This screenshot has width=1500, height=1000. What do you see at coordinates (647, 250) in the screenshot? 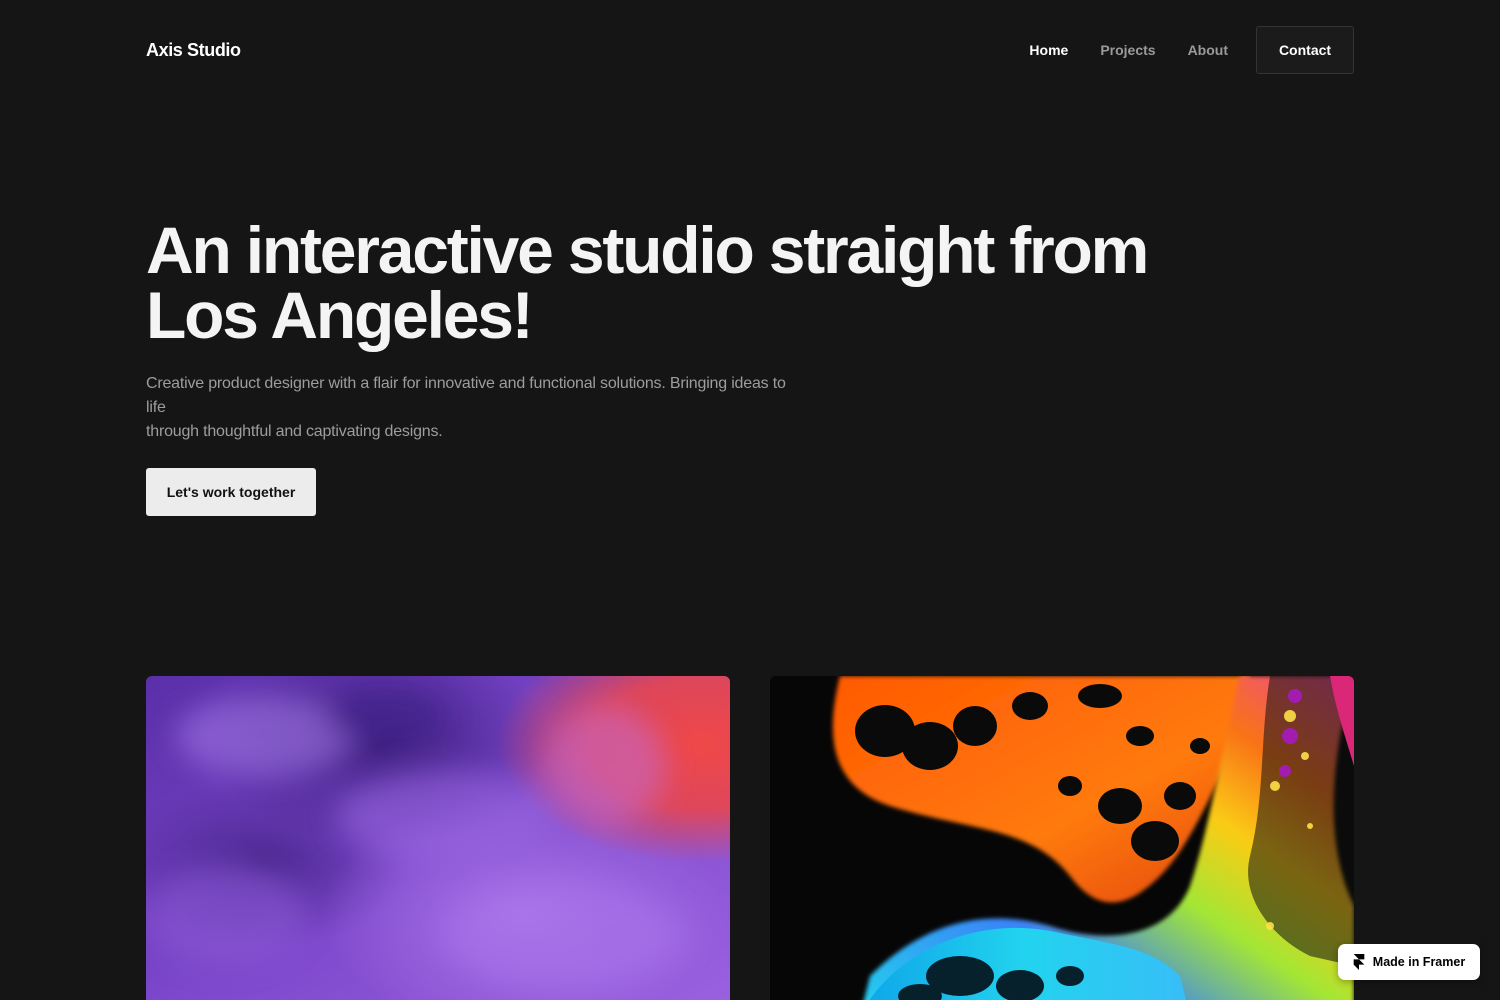
I see `hero-title-line-1: An interactive studio straight from` at bounding box center [647, 250].